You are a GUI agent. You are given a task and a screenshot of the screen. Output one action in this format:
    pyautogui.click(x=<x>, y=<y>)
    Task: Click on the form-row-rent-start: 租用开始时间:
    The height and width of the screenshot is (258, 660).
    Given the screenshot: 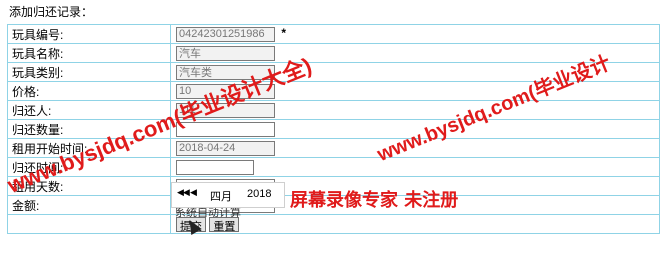 What is the action you would take?
    pyautogui.click(x=333, y=148)
    